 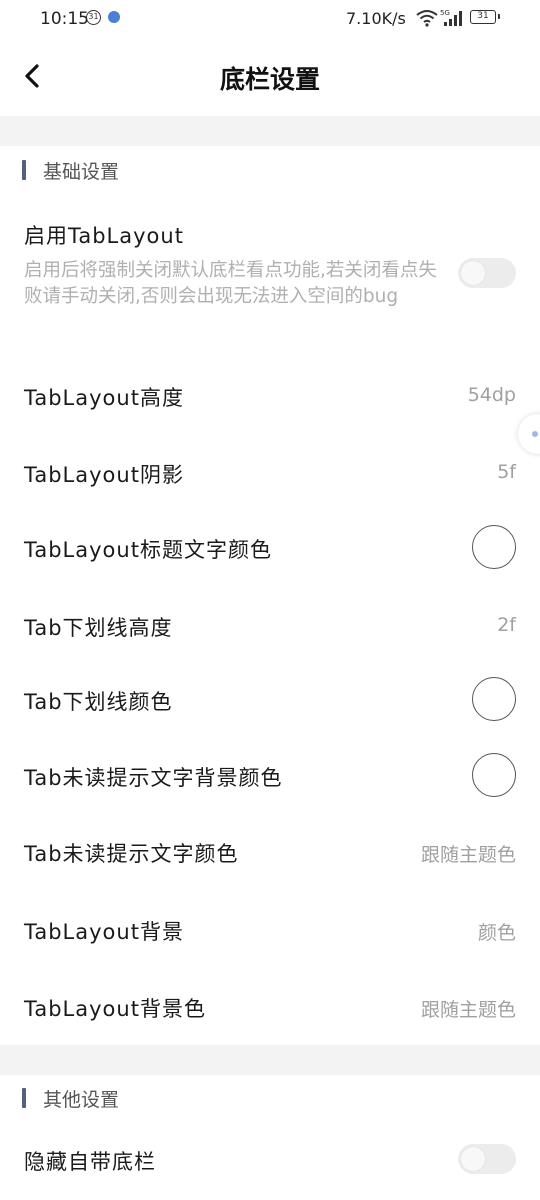 I want to click on setting-tablayout-background-color: TabLayout背景色 跟随主题色, so click(x=270, y=1007).